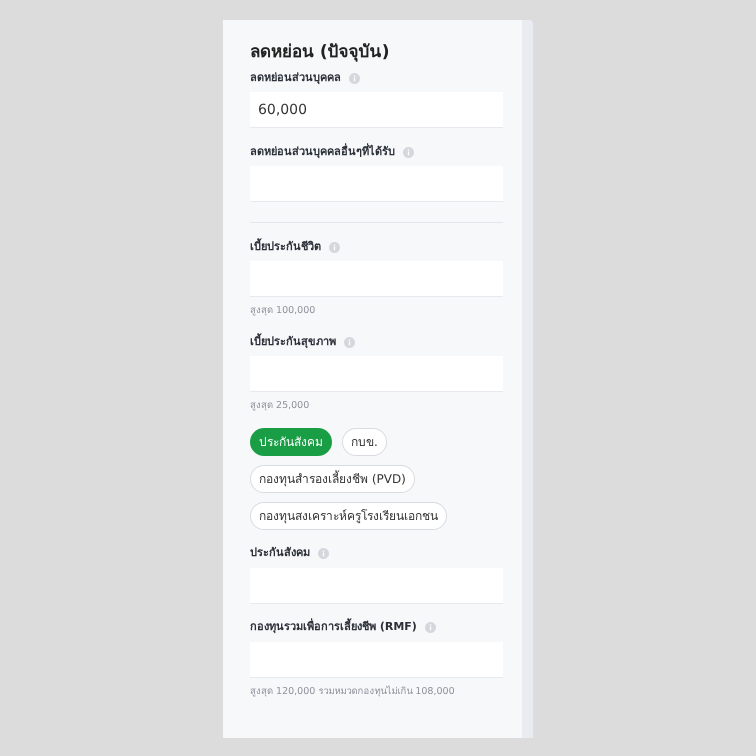  I want to click on hint-text: สูงสุด 25,000, so click(280, 406).